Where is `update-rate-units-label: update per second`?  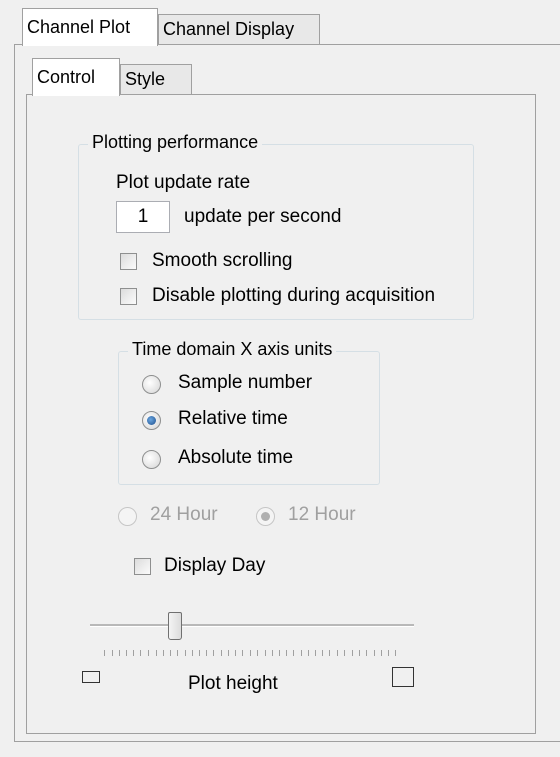 update-rate-units-label: update per second is located at coordinates (263, 216).